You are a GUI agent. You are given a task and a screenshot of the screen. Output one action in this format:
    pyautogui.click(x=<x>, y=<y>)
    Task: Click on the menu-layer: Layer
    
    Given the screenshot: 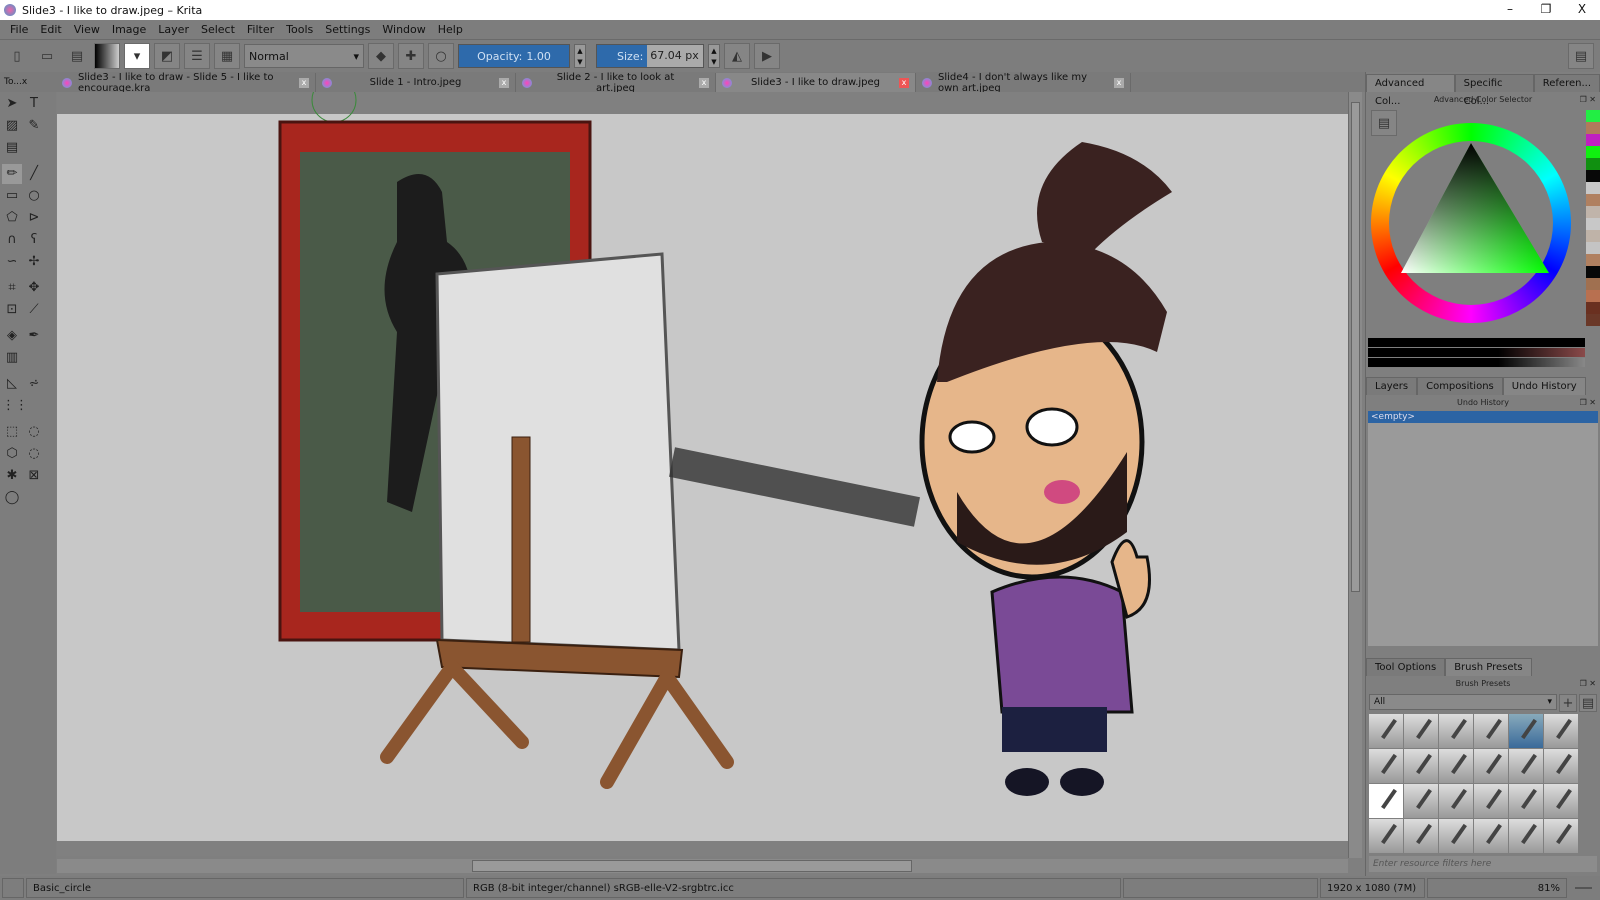 What is the action you would take?
    pyautogui.click(x=173, y=29)
    